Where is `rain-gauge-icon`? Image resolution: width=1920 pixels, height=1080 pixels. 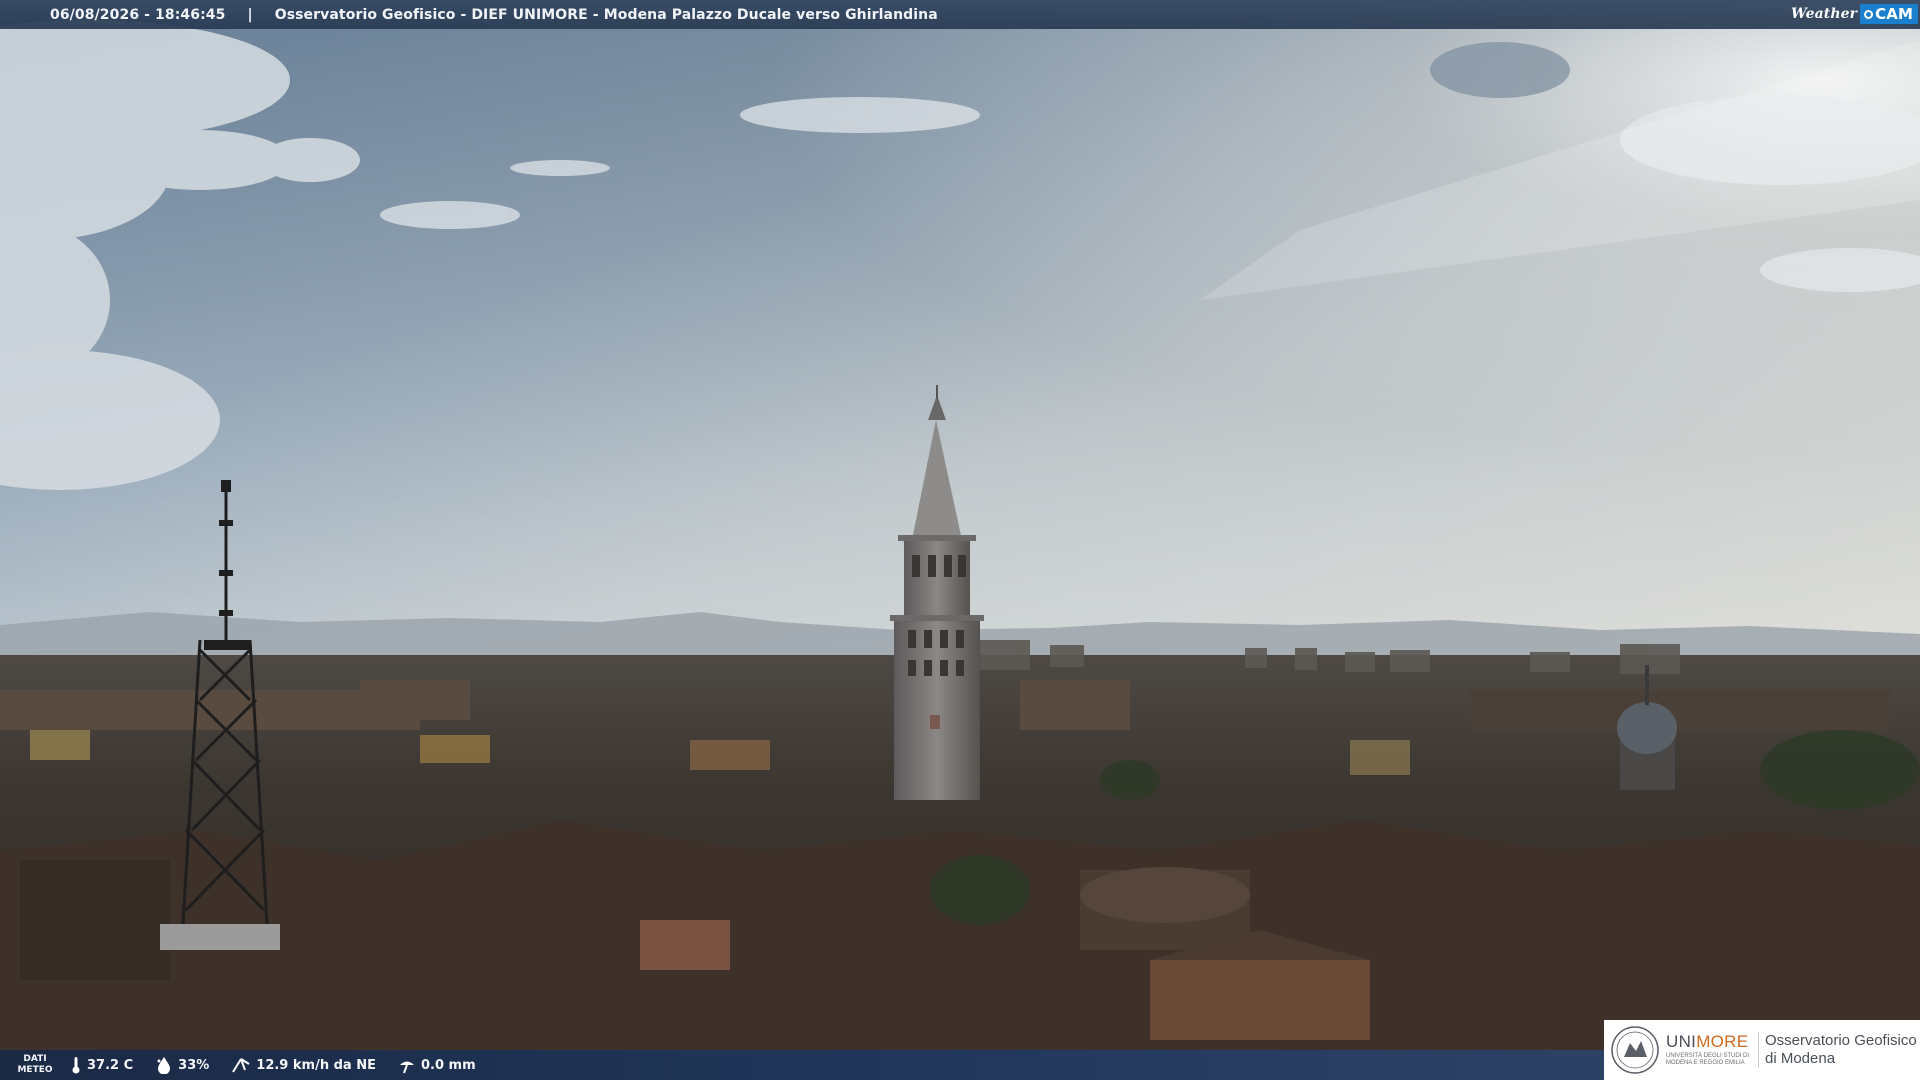
rain-gauge-icon is located at coordinates (406, 1067).